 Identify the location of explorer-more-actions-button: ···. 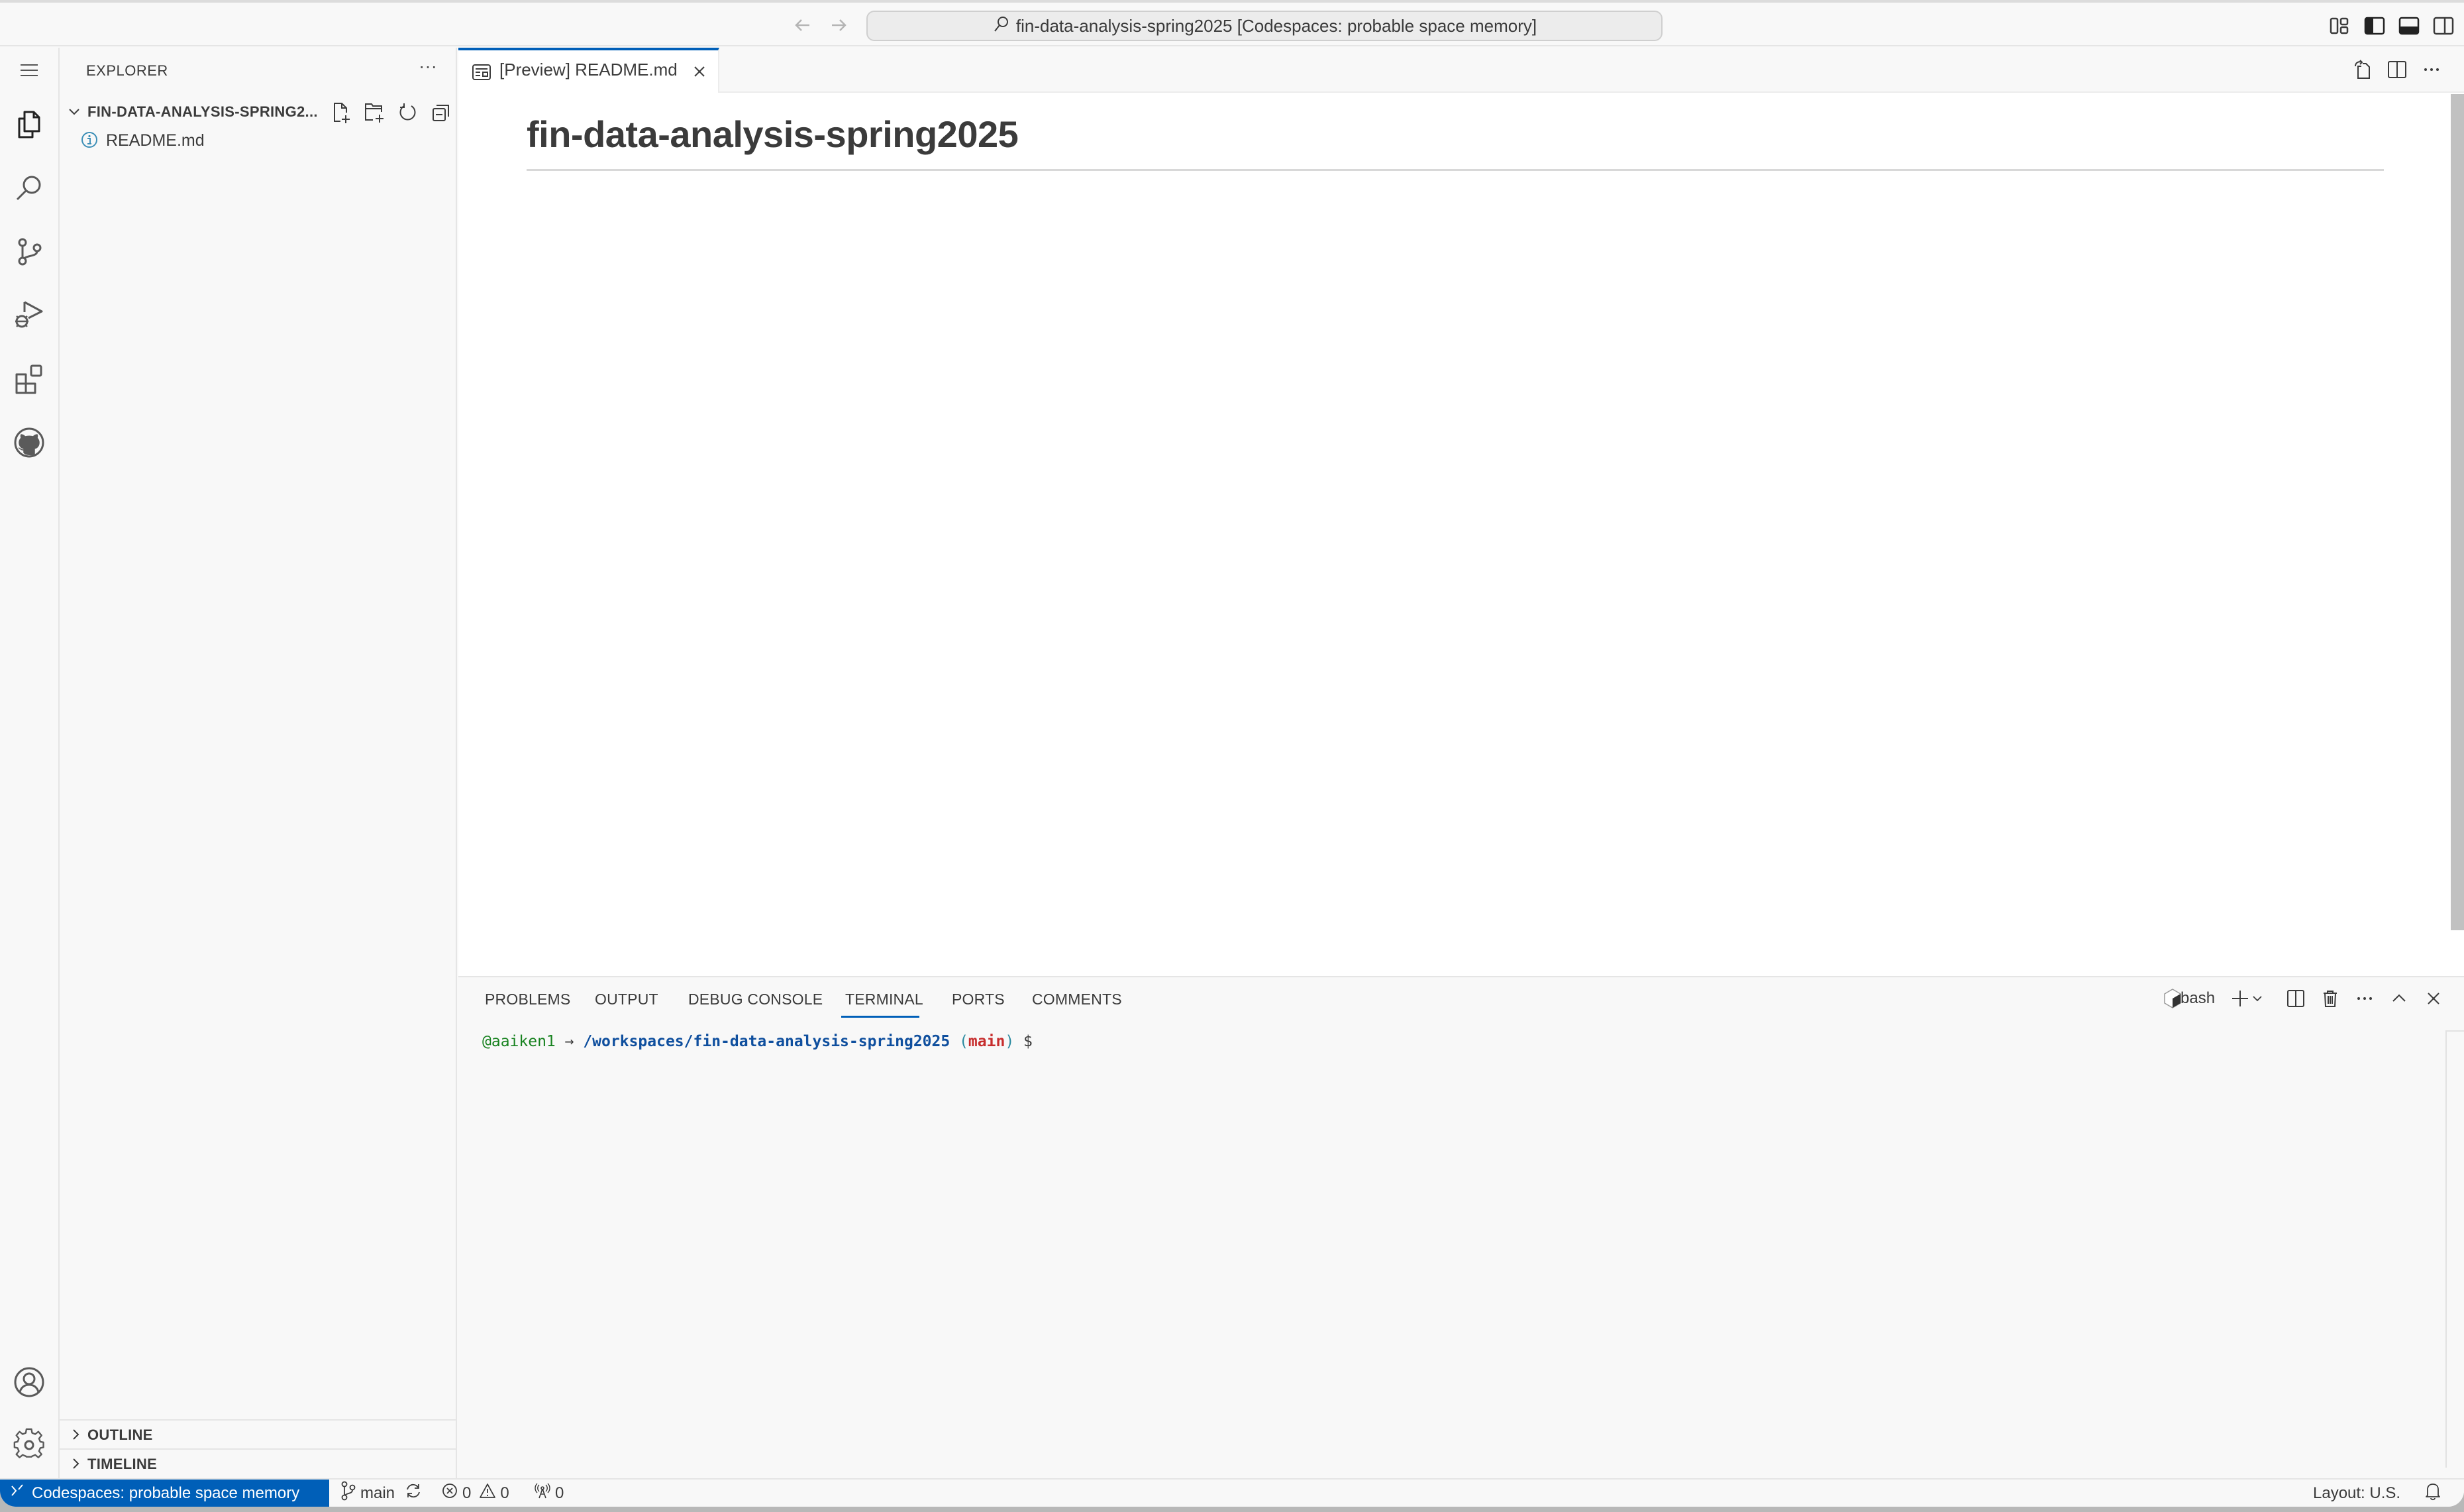
(428, 69).